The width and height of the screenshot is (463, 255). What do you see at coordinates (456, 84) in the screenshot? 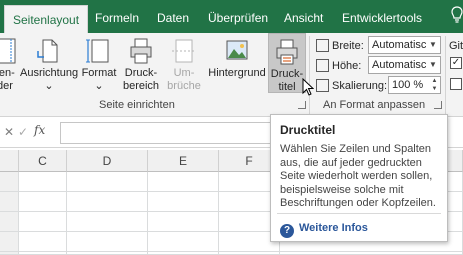
I see `gridlines-print-checkbox` at bounding box center [456, 84].